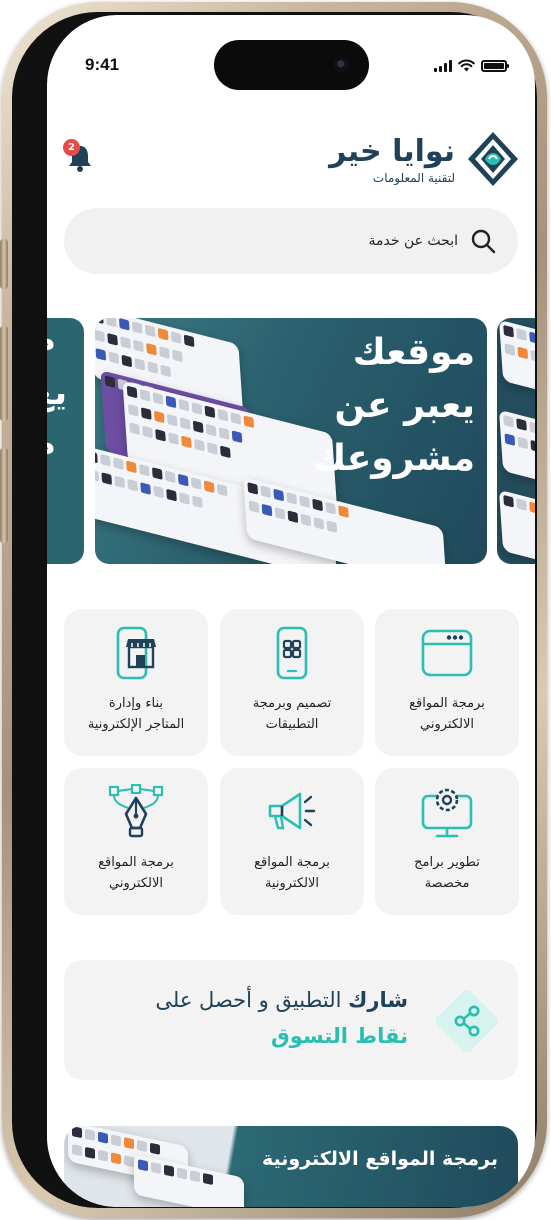 The image size is (551, 1220). What do you see at coordinates (392, 151) in the screenshot?
I see `brand-name: نوايا خير` at bounding box center [392, 151].